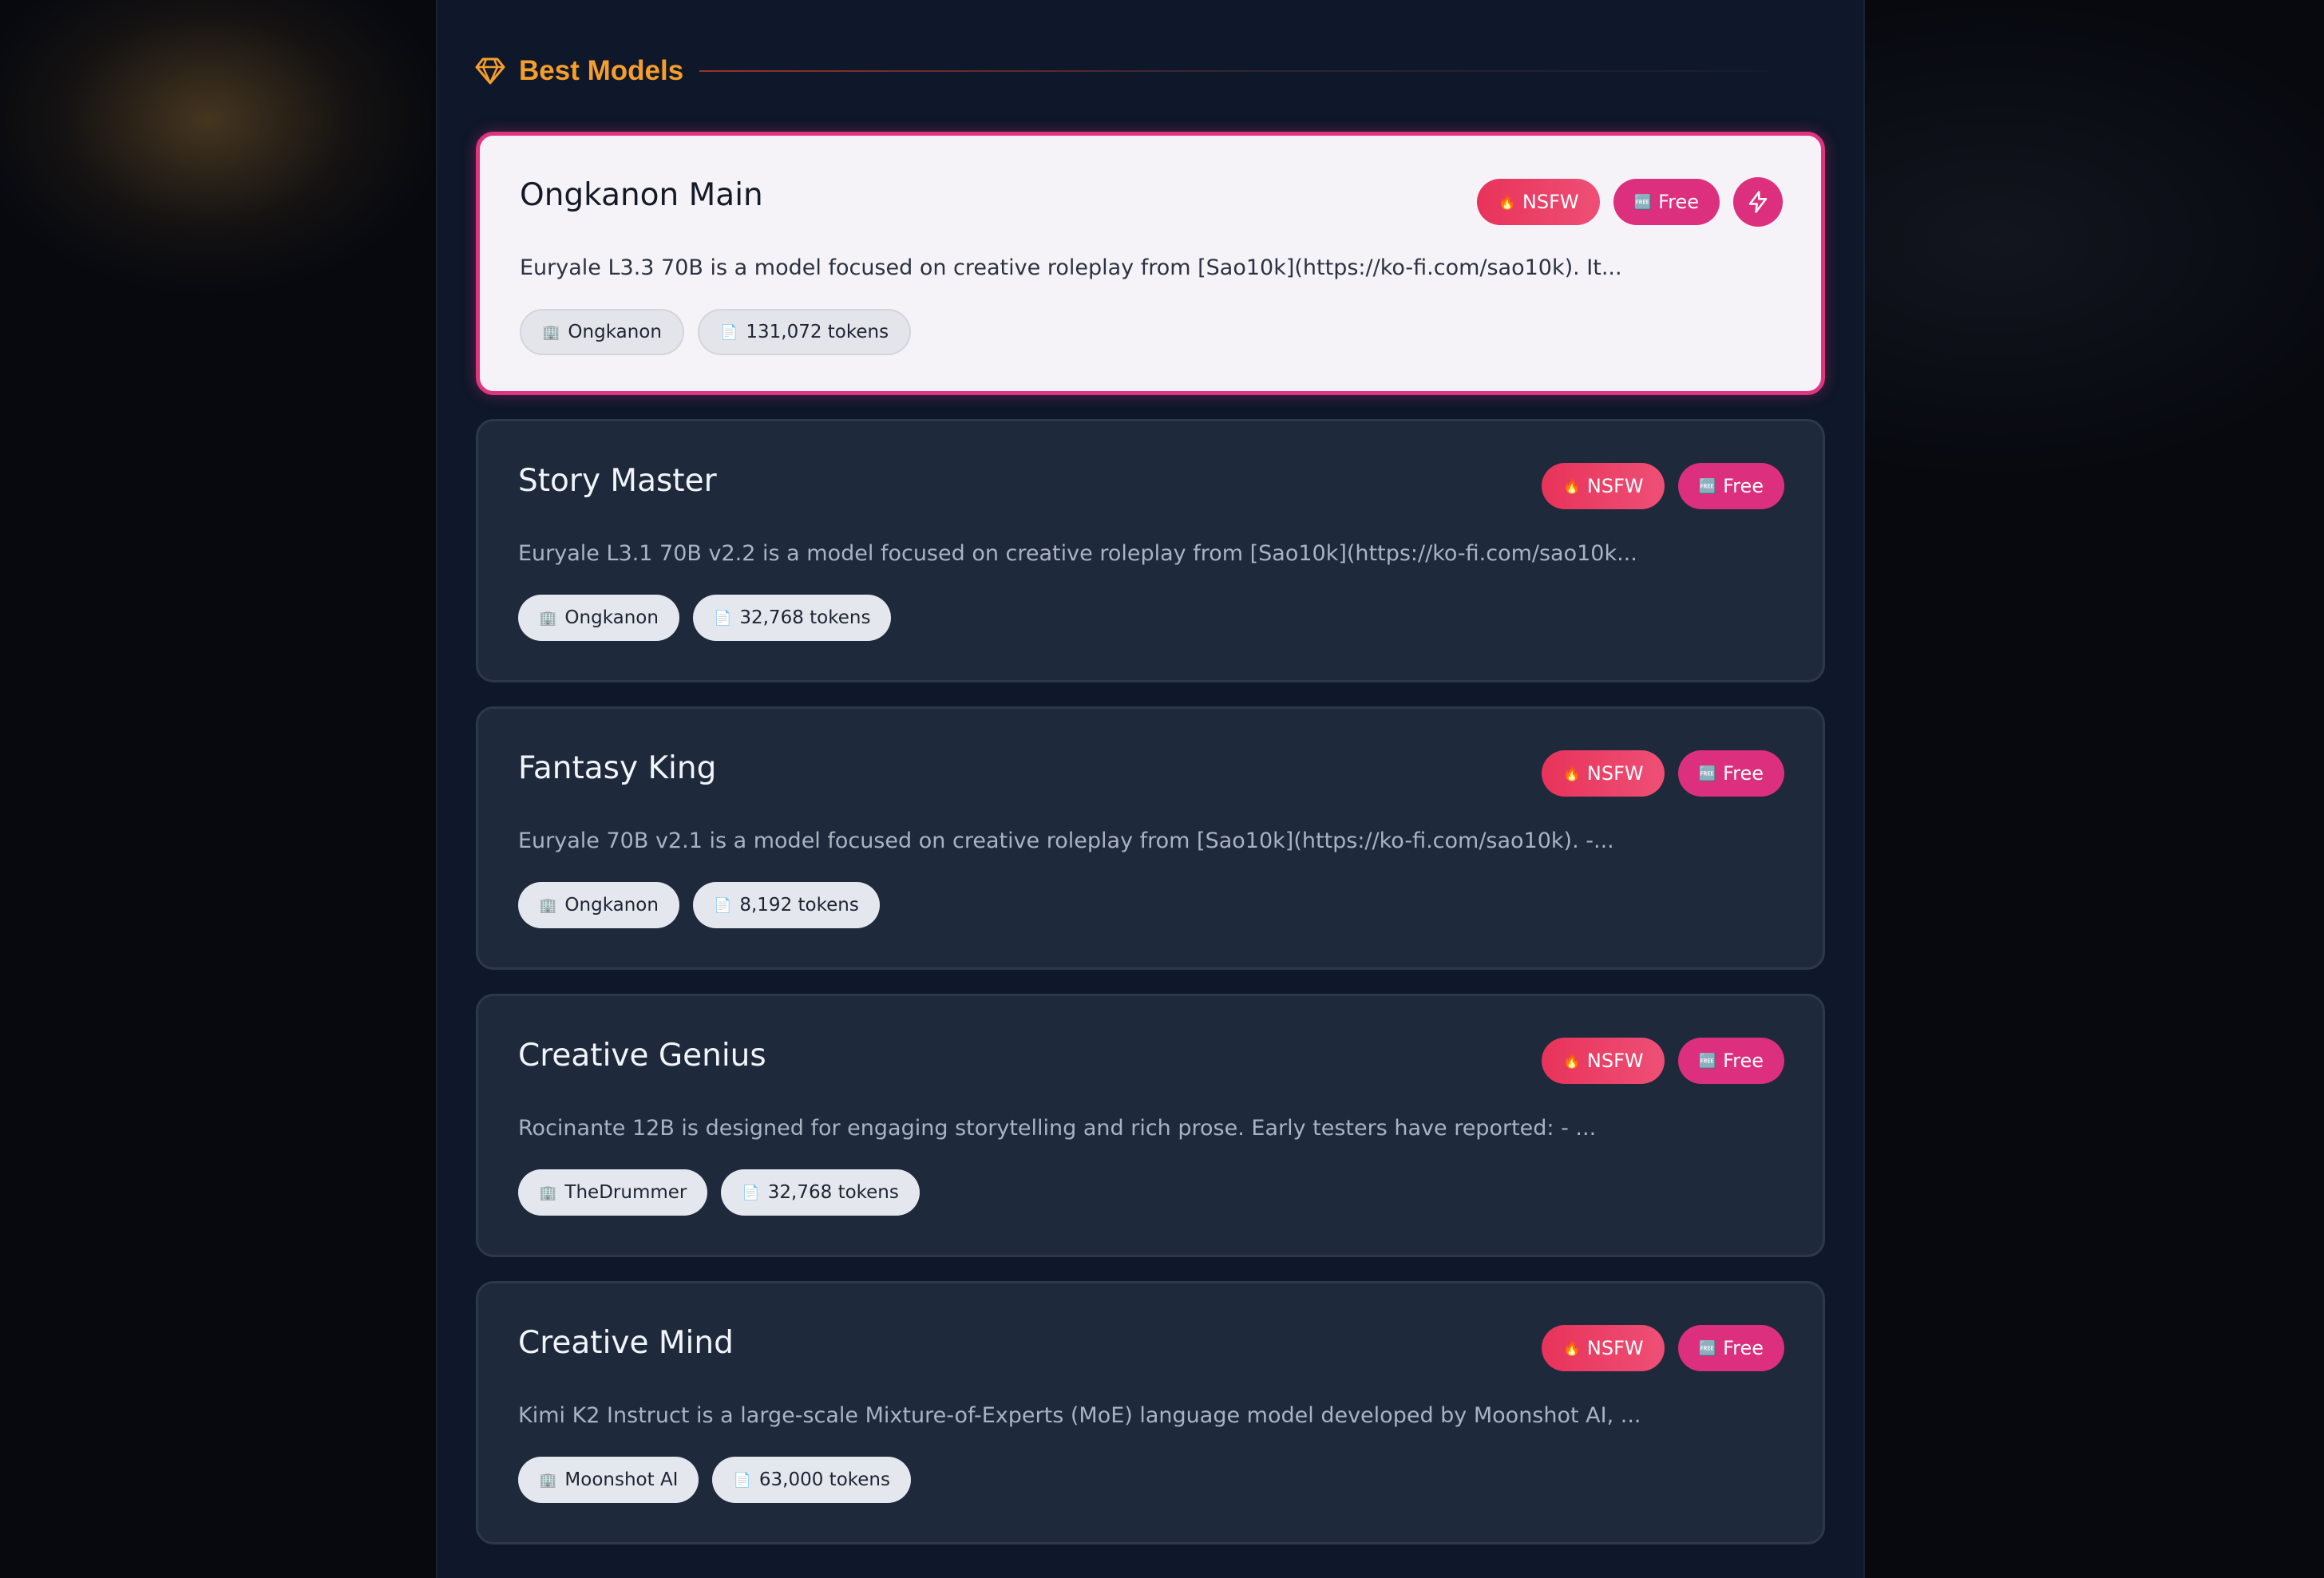 The width and height of the screenshot is (2324, 1578). What do you see at coordinates (824, 1479) in the screenshot?
I see `token-count: 63,000 tokens` at bounding box center [824, 1479].